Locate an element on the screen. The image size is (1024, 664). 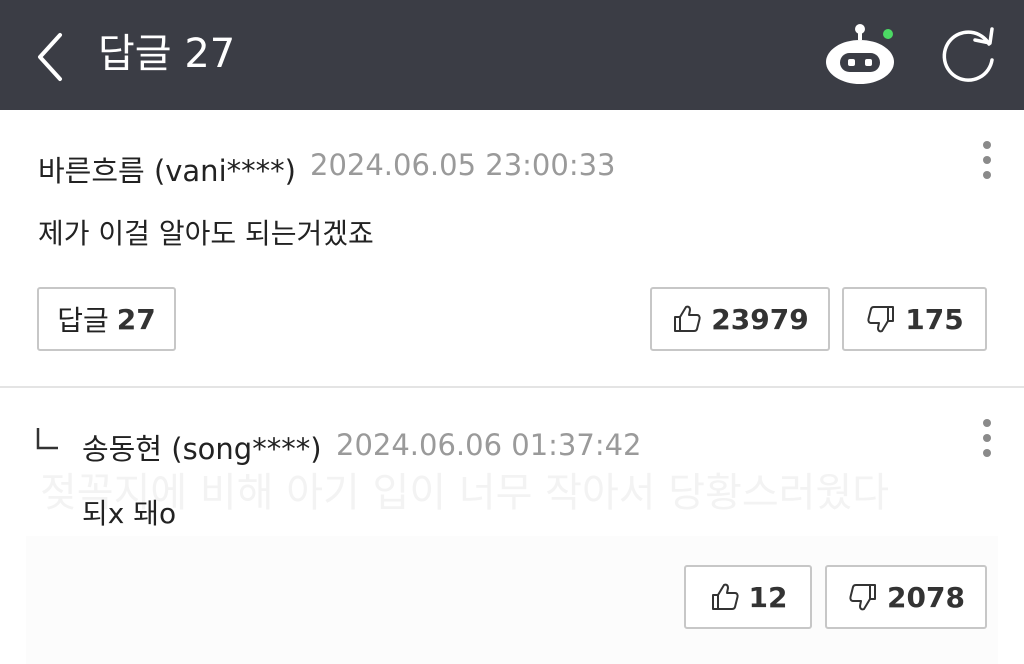
dislike-count: 175 is located at coordinates (934, 319).